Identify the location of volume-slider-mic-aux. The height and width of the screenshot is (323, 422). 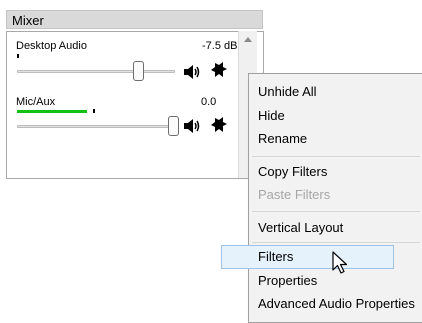
(96, 126).